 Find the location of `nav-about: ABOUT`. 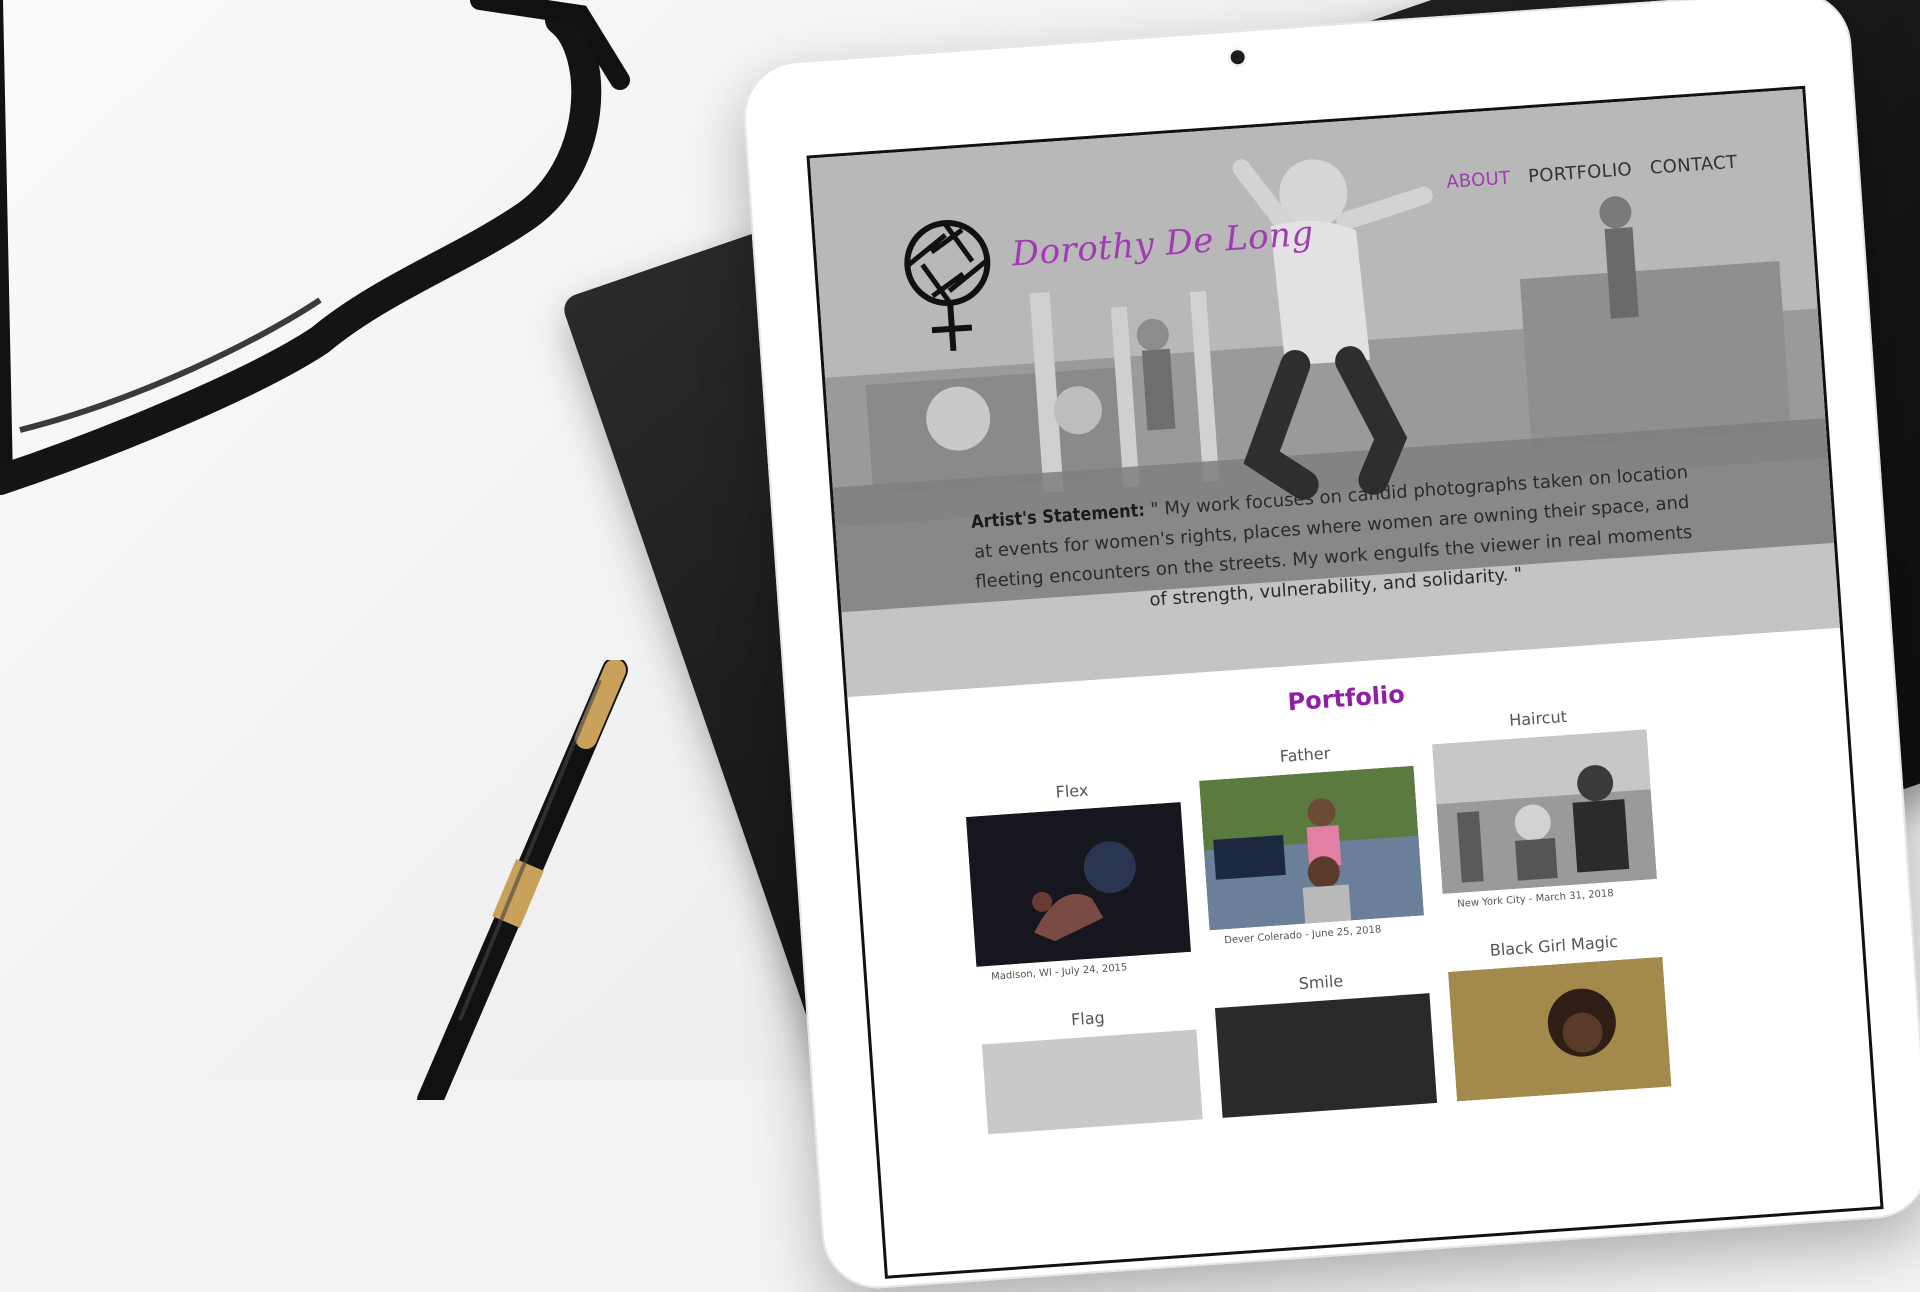

nav-about: ABOUT is located at coordinates (1478, 180).